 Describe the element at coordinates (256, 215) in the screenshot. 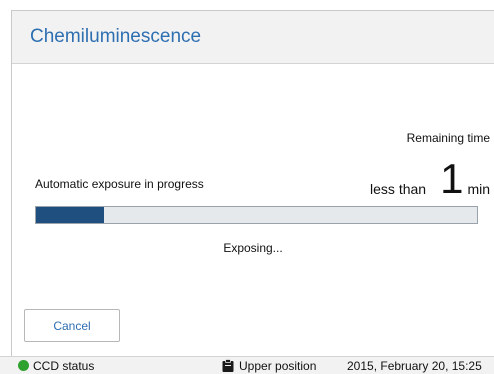

I see `exposure-progress-bar` at that location.